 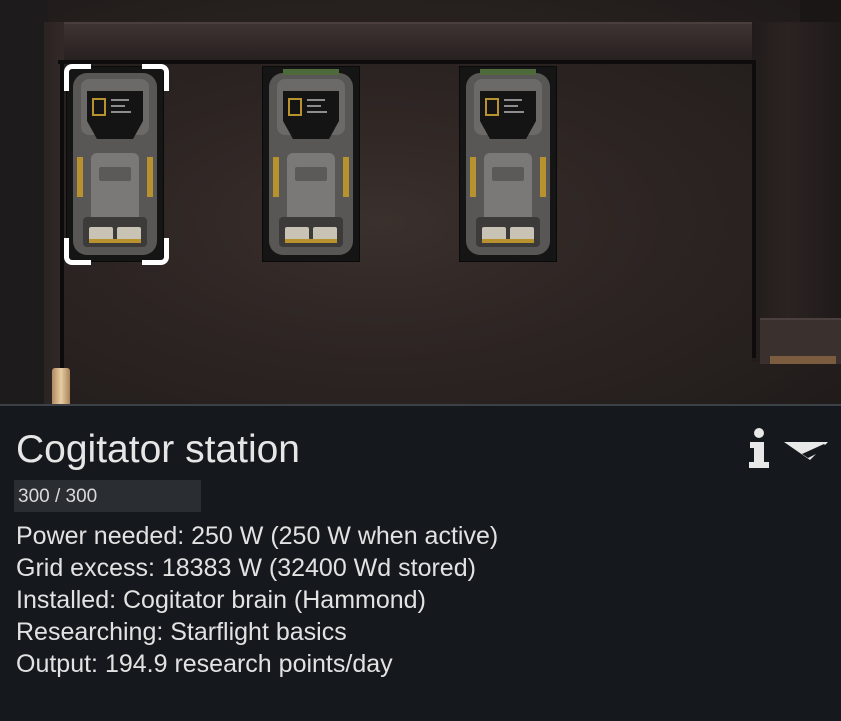 I want to click on installed-text: Installed: Cogitator brain (Hammond), so click(x=221, y=600).